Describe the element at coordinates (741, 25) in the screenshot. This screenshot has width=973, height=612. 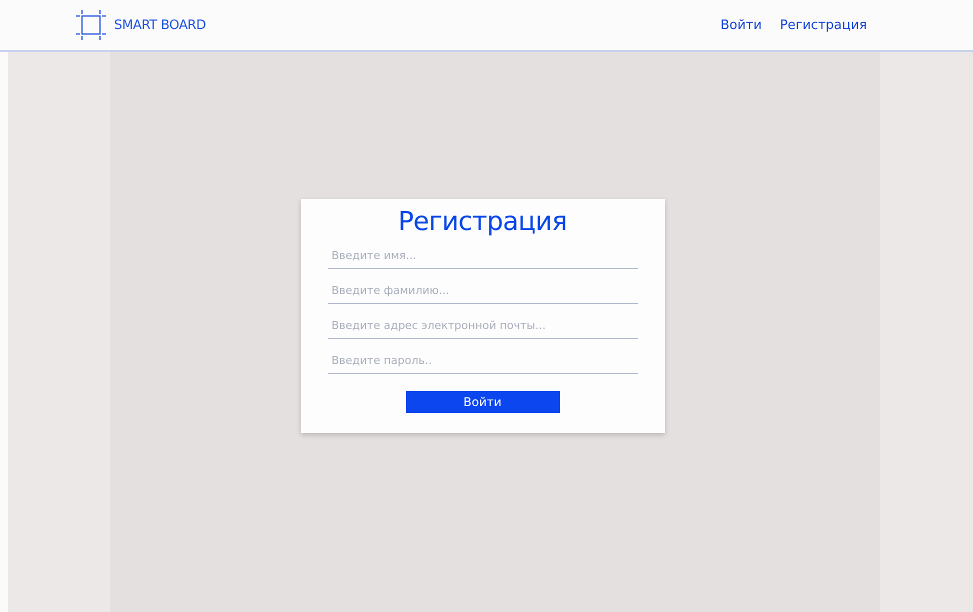
I see `nav-link: Войти` at that location.